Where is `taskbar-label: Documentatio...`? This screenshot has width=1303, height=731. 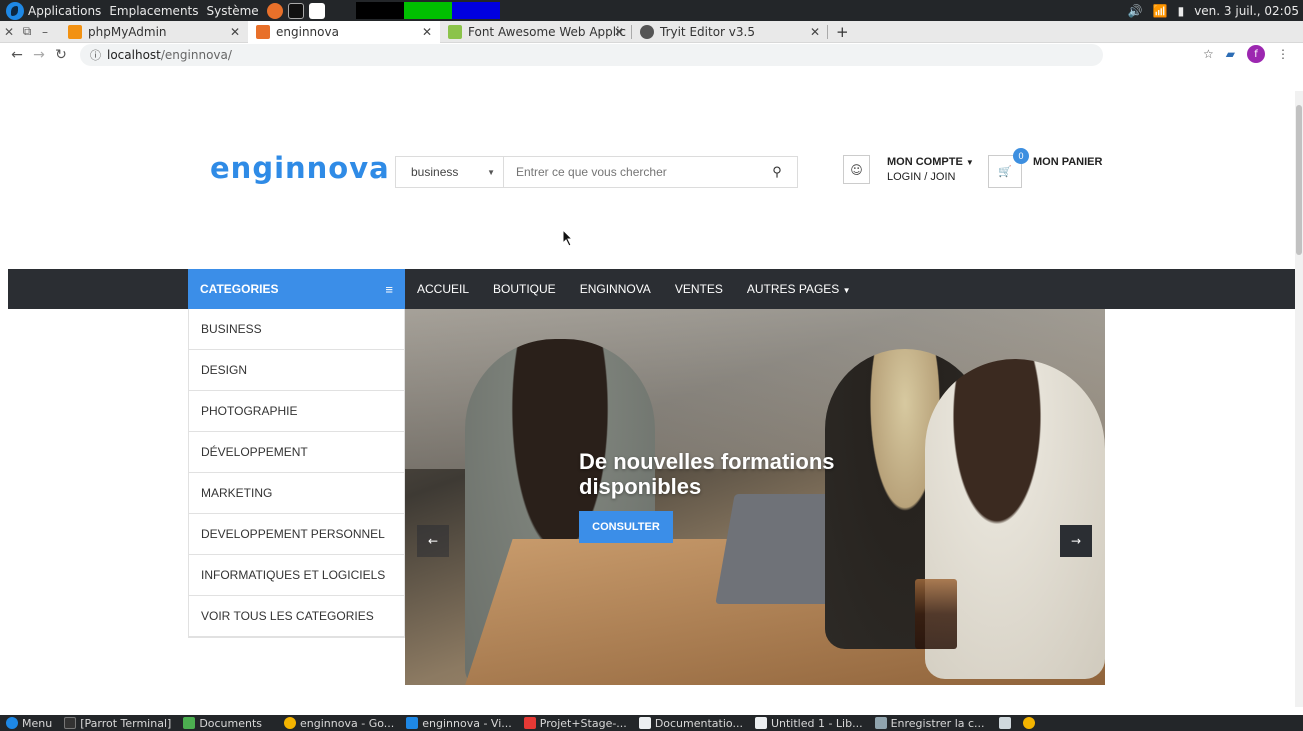
taskbar-label: Documentatio... is located at coordinates (698, 723).